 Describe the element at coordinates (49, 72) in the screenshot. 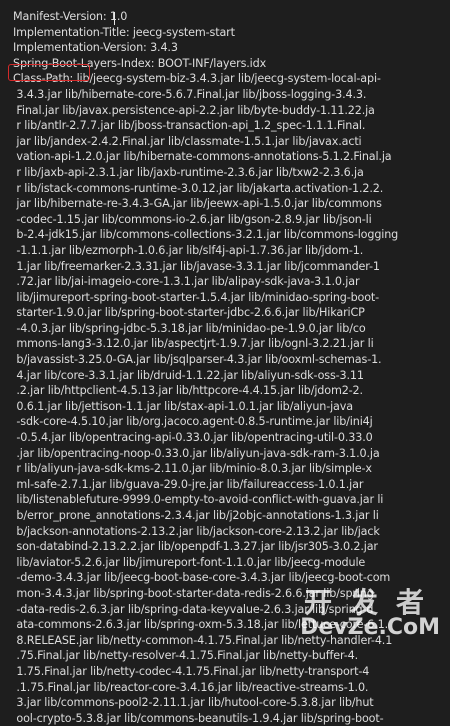

I see `class-path-highlight-box` at that location.